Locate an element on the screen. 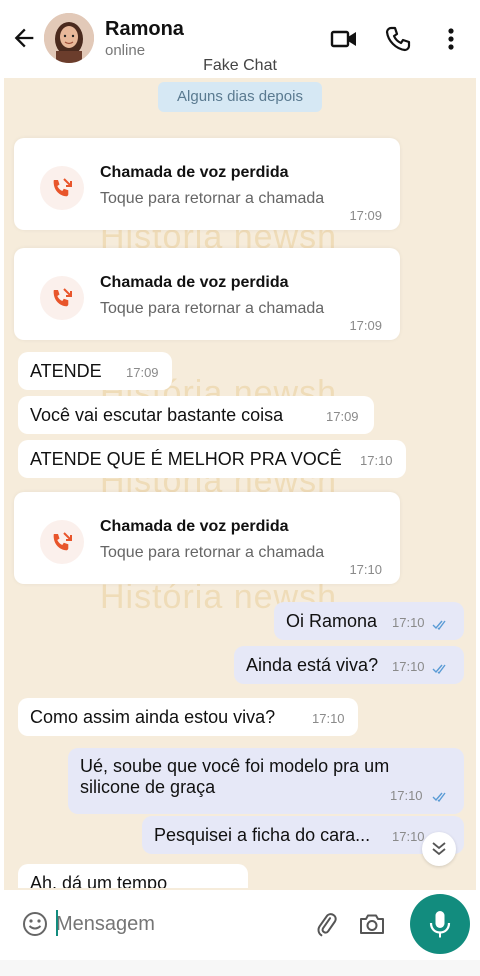 The height and width of the screenshot is (976, 480). paperclip-icon is located at coordinates (326, 924).